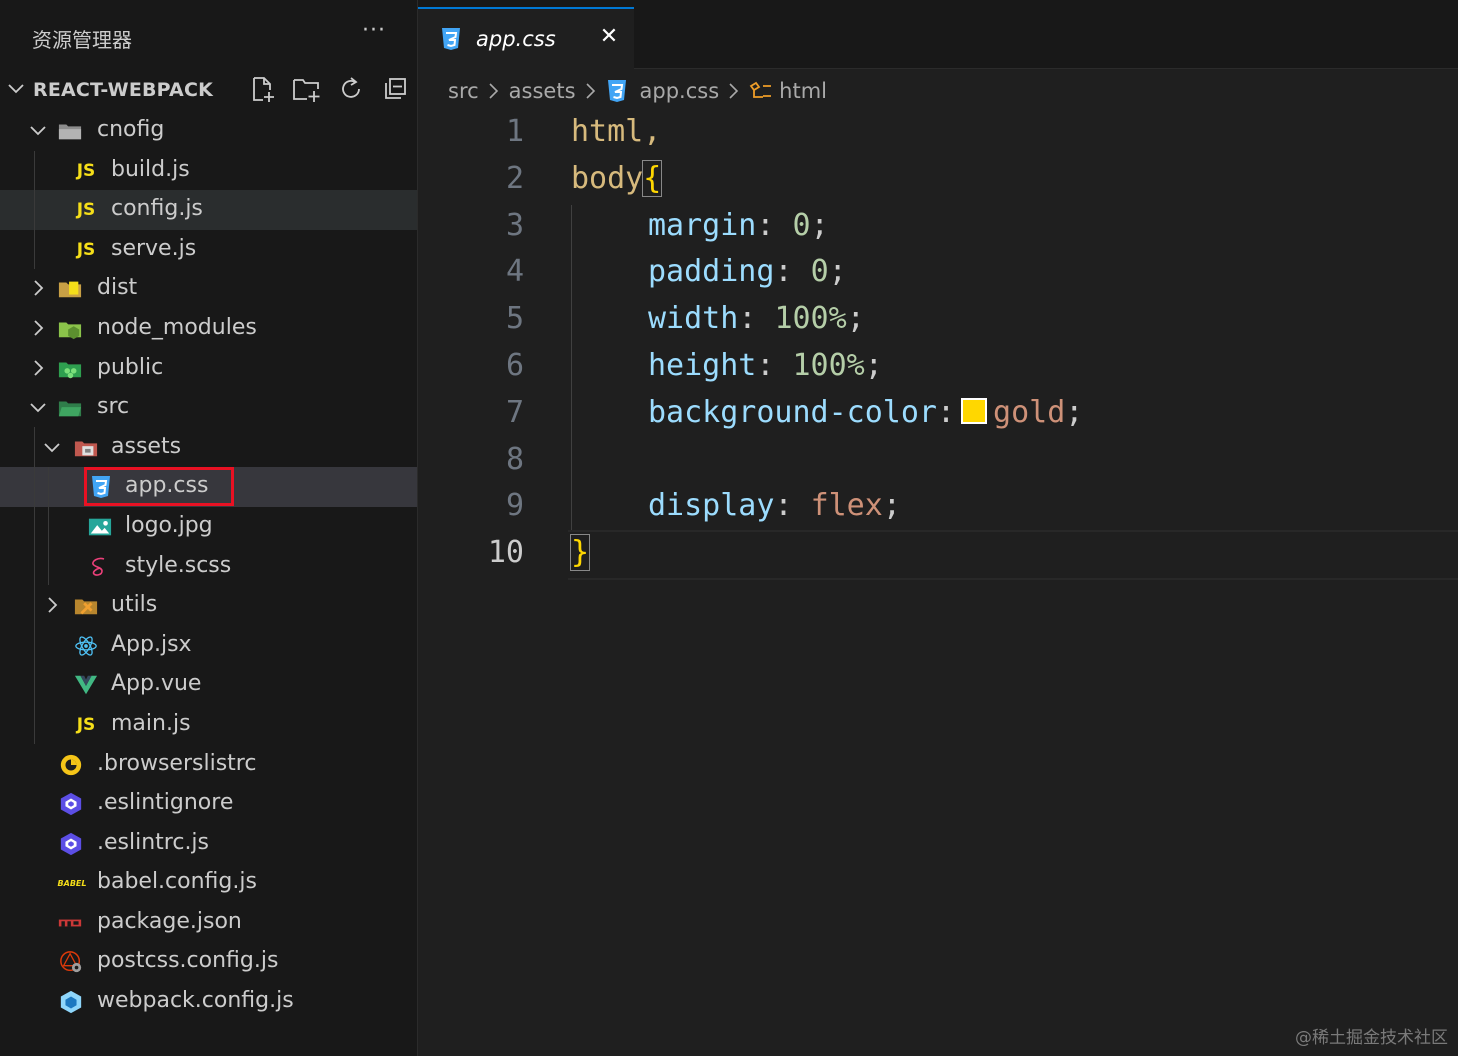  What do you see at coordinates (157, 209) in the screenshot?
I see `tree-item-label: config.js` at bounding box center [157, 209].